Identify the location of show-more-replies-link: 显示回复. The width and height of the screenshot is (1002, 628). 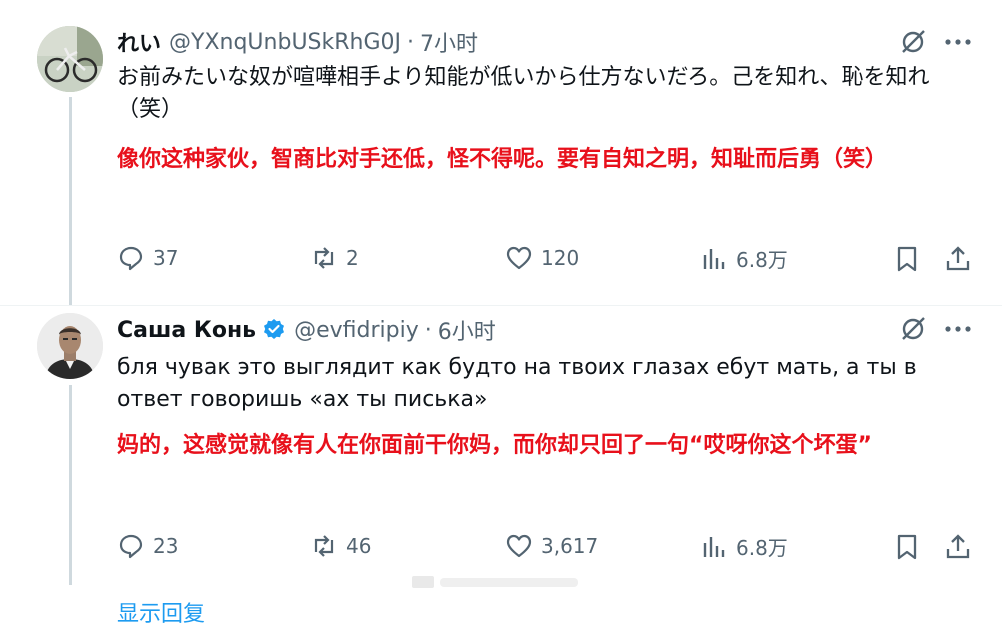
(161, 612).